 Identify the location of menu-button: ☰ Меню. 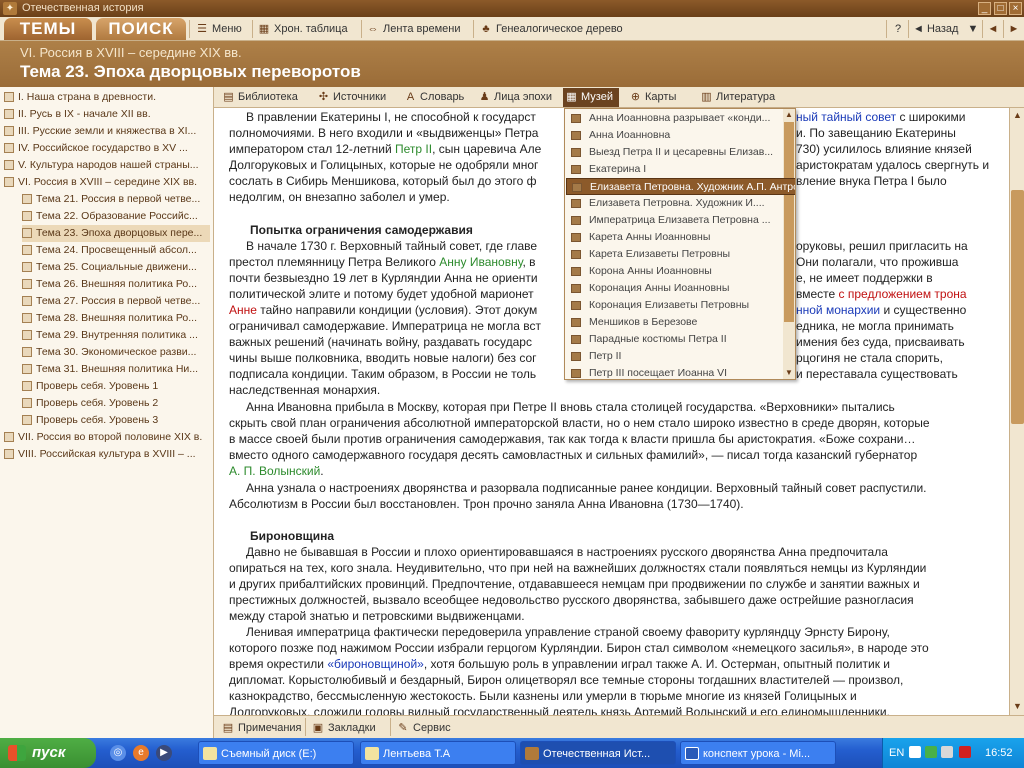
(218, 29).